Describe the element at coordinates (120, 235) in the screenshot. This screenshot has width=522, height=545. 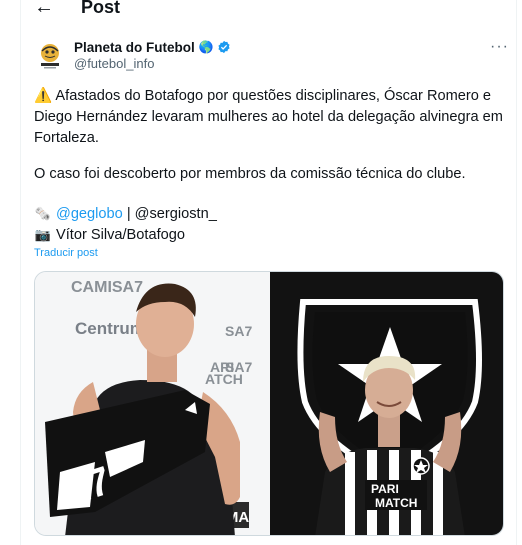
I see `photo-credit-text: Vítor Silva/Botafogo` at that location.